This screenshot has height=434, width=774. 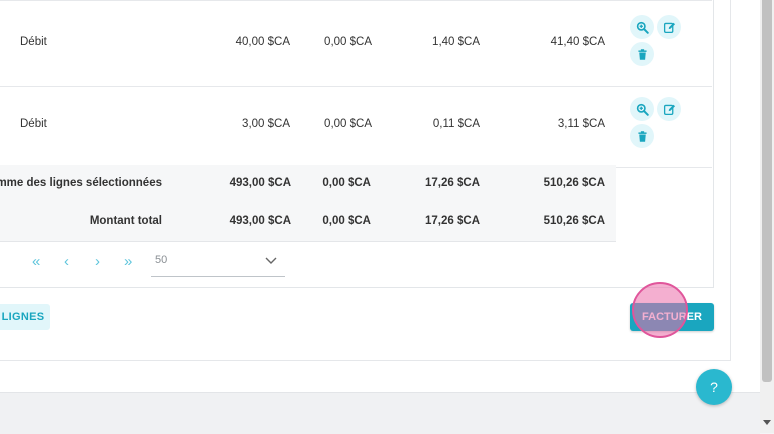 I want to click on page-size-value: 50, so click(x=161, y=260).